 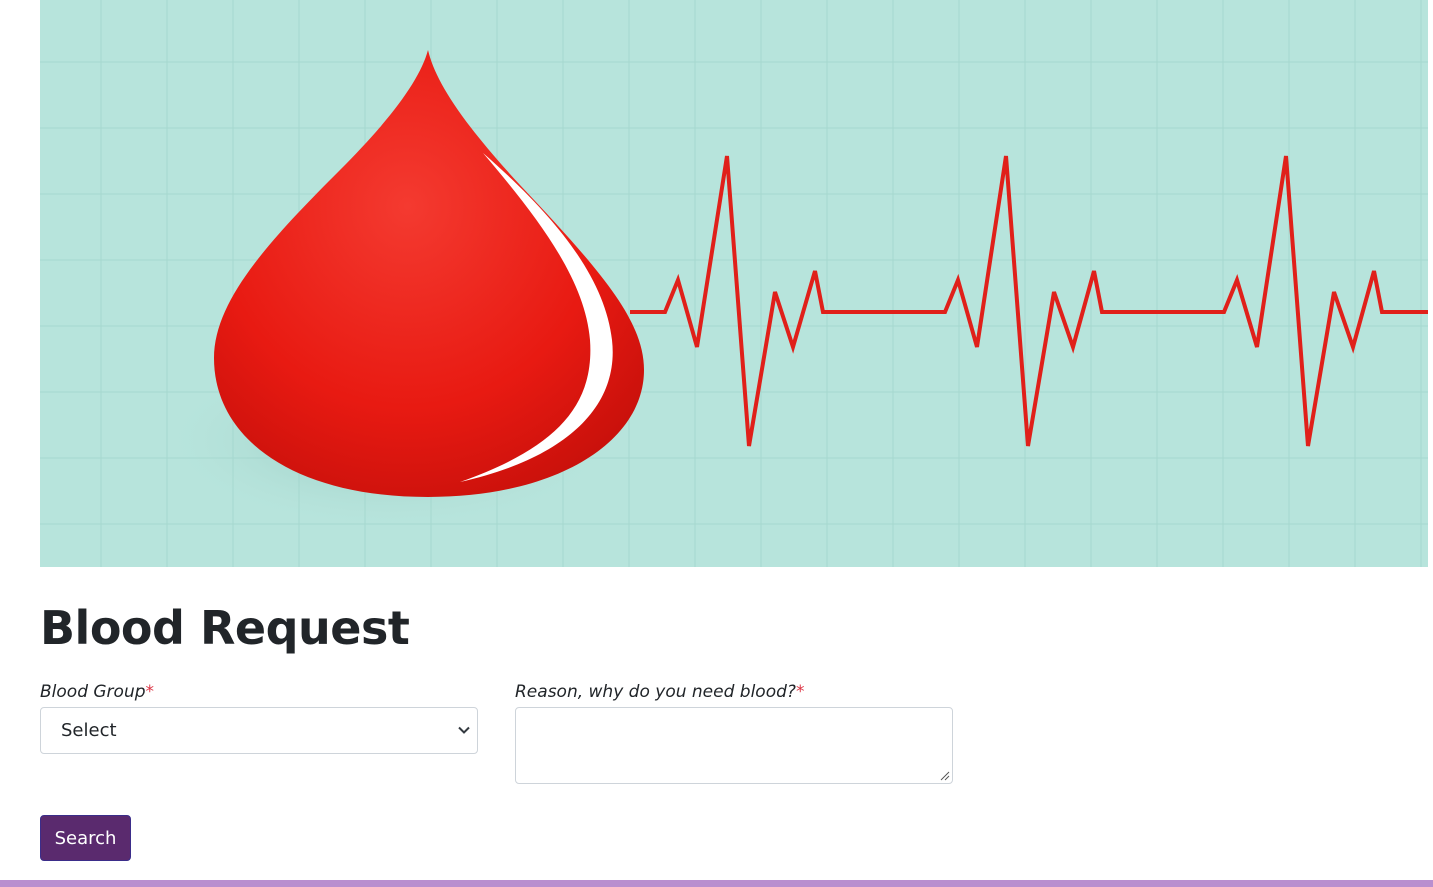 What do you see at coordinates (716, 883) in the screenshot?
I see `footer-bar` at bounding box center [716, 883].